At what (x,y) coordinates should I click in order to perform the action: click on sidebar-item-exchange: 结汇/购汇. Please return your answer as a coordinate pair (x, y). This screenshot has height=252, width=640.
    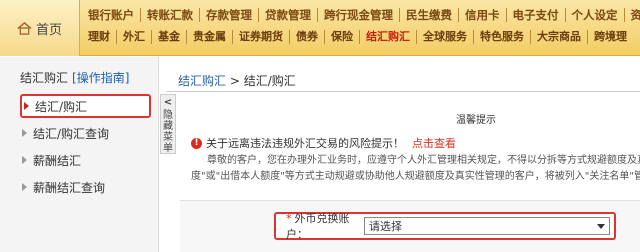
    Looking at the image, I should click on (85, 106).